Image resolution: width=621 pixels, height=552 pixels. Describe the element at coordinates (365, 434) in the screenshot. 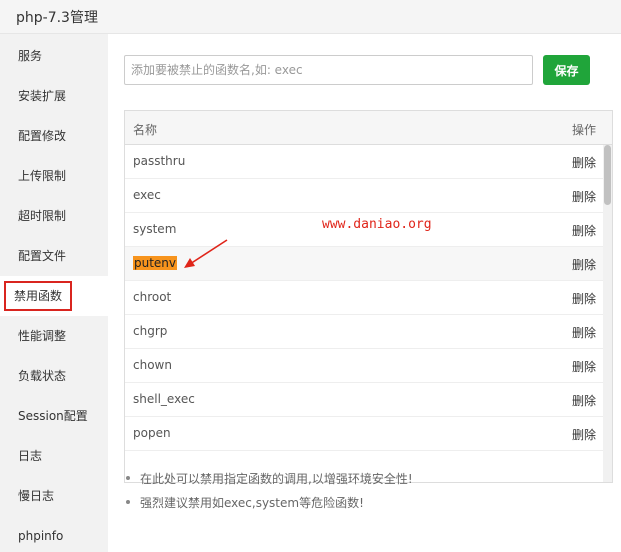

I see `table-row: popen 删除` at that location.